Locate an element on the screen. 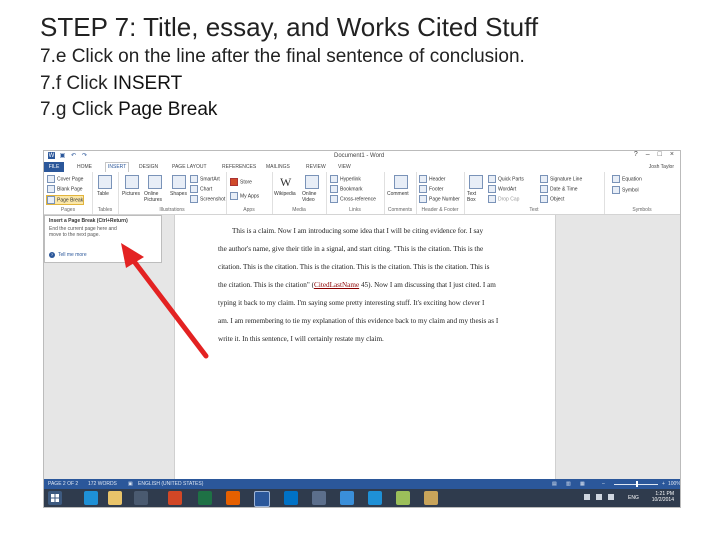 Image resolution: width=720 pixels, height=540 pixels. red-arrow-shaft is located at coordinates (168, 306).